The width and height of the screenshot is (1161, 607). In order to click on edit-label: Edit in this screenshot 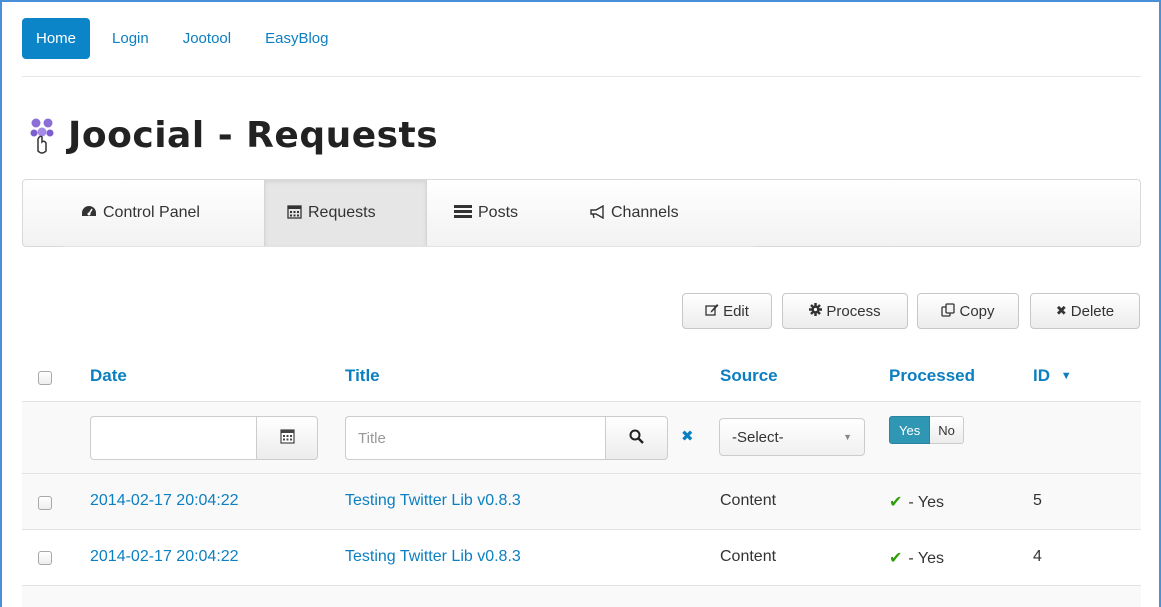, I will do `click(736, 311)`.